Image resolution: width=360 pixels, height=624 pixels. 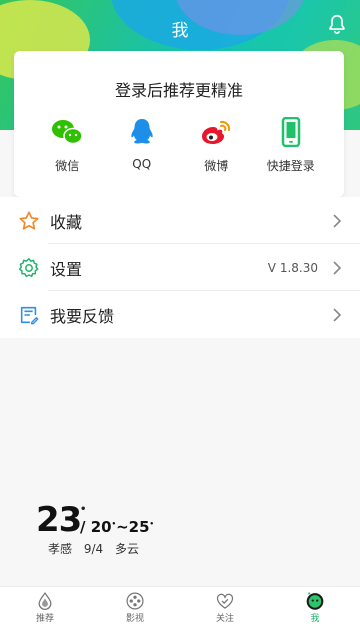 I want to click on gear-icon, so click(x=28, y=267).